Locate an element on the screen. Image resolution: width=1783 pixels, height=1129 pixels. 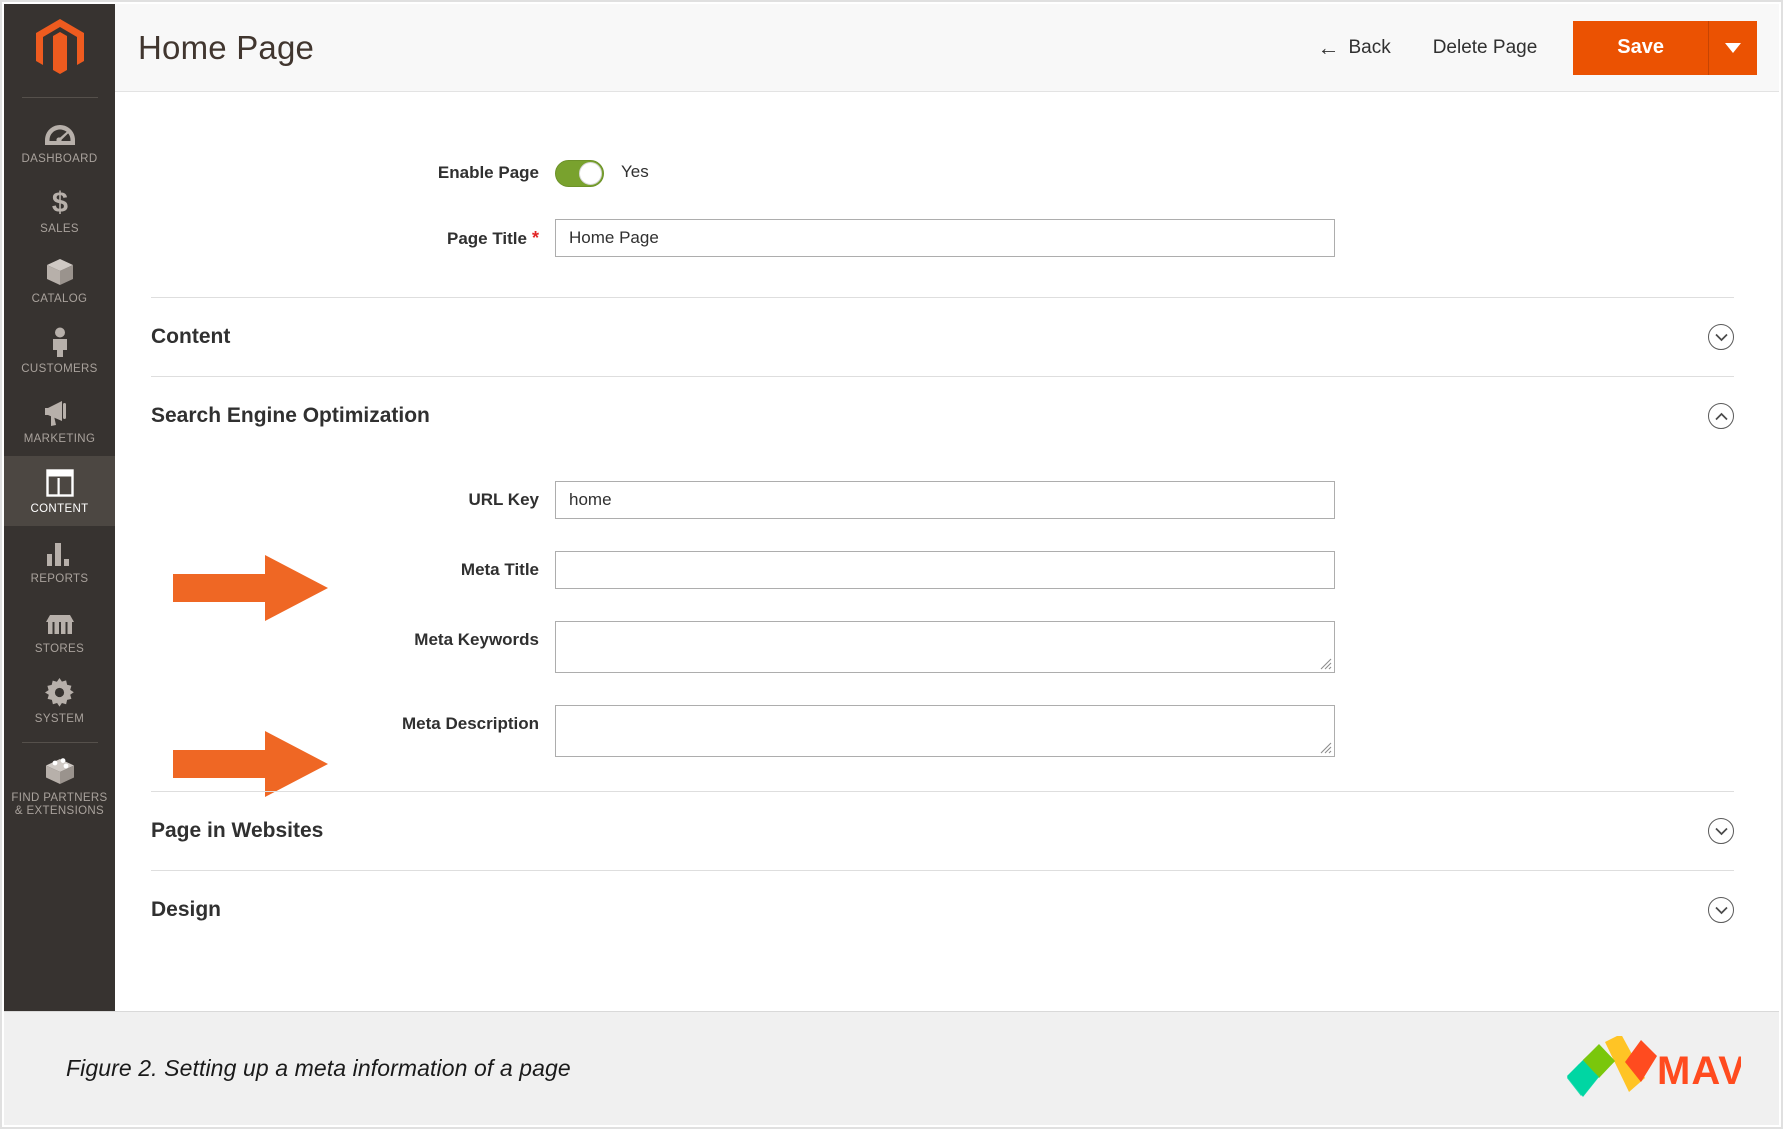
box-icon is located at coordinates (60, 272).